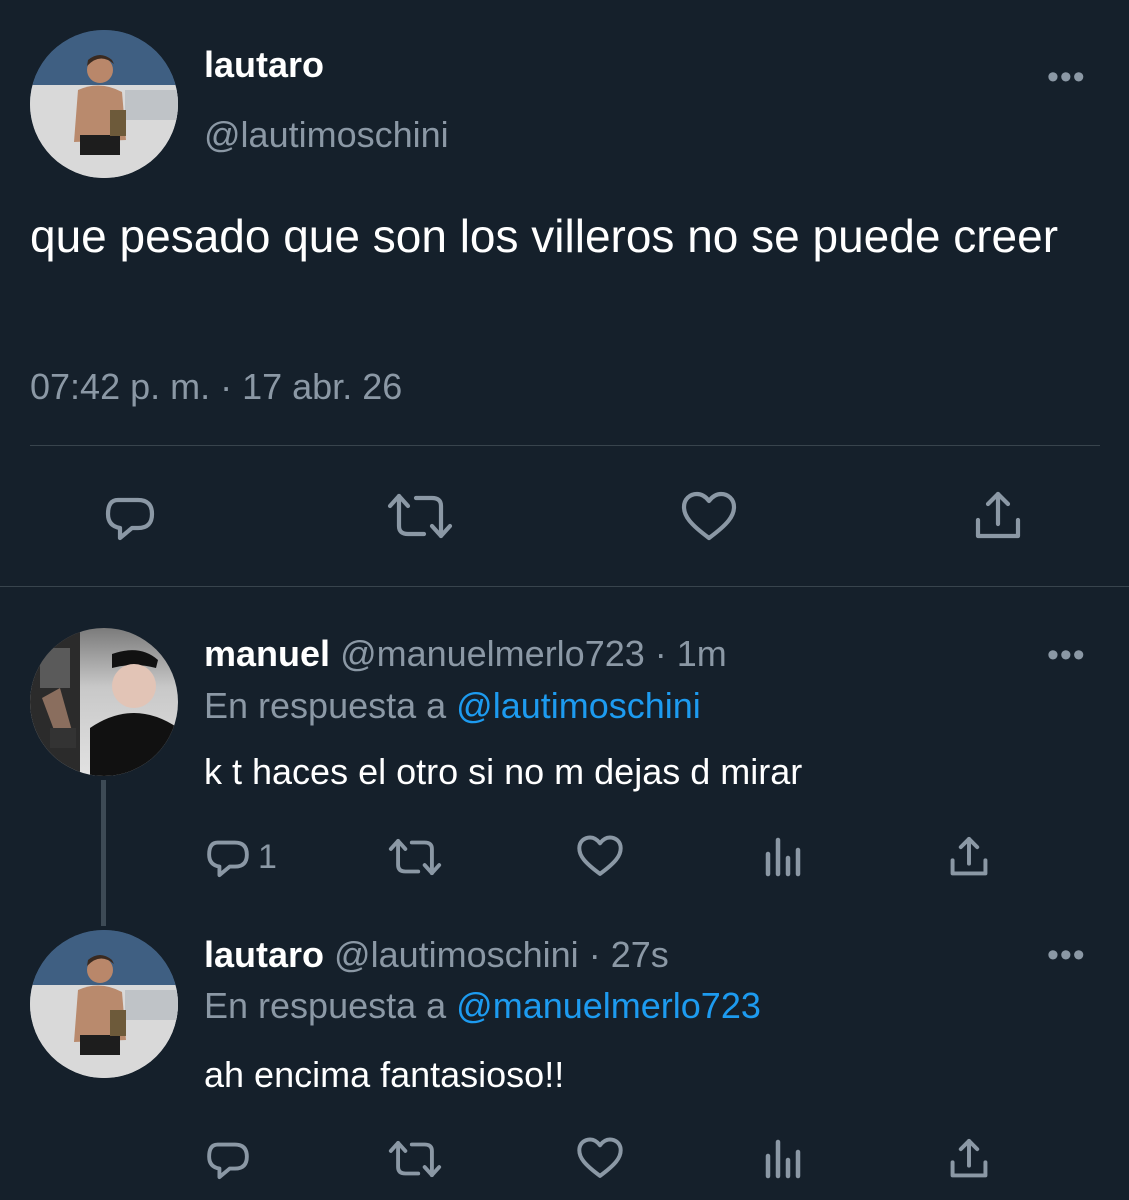 The image size is (1129, 1200). I want to click on reply-header: lautaro @lautimoschini · 27s, so click(436, 955).